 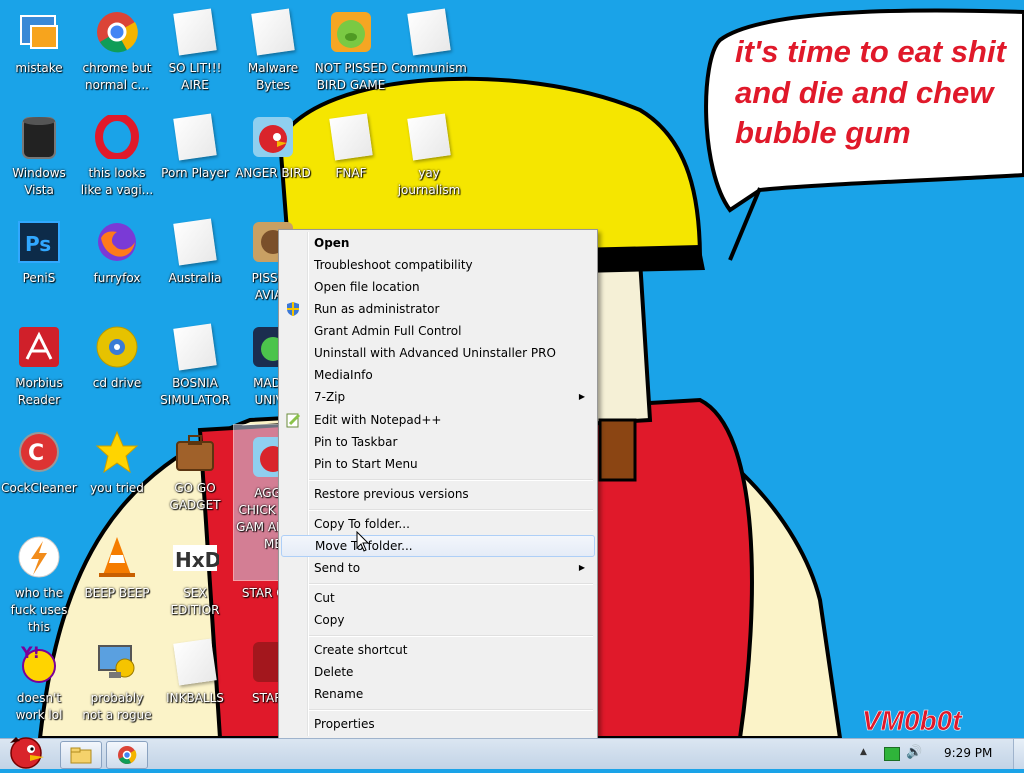 I want to click on icon-label: CockCleaner, so click(x=39, y=488).